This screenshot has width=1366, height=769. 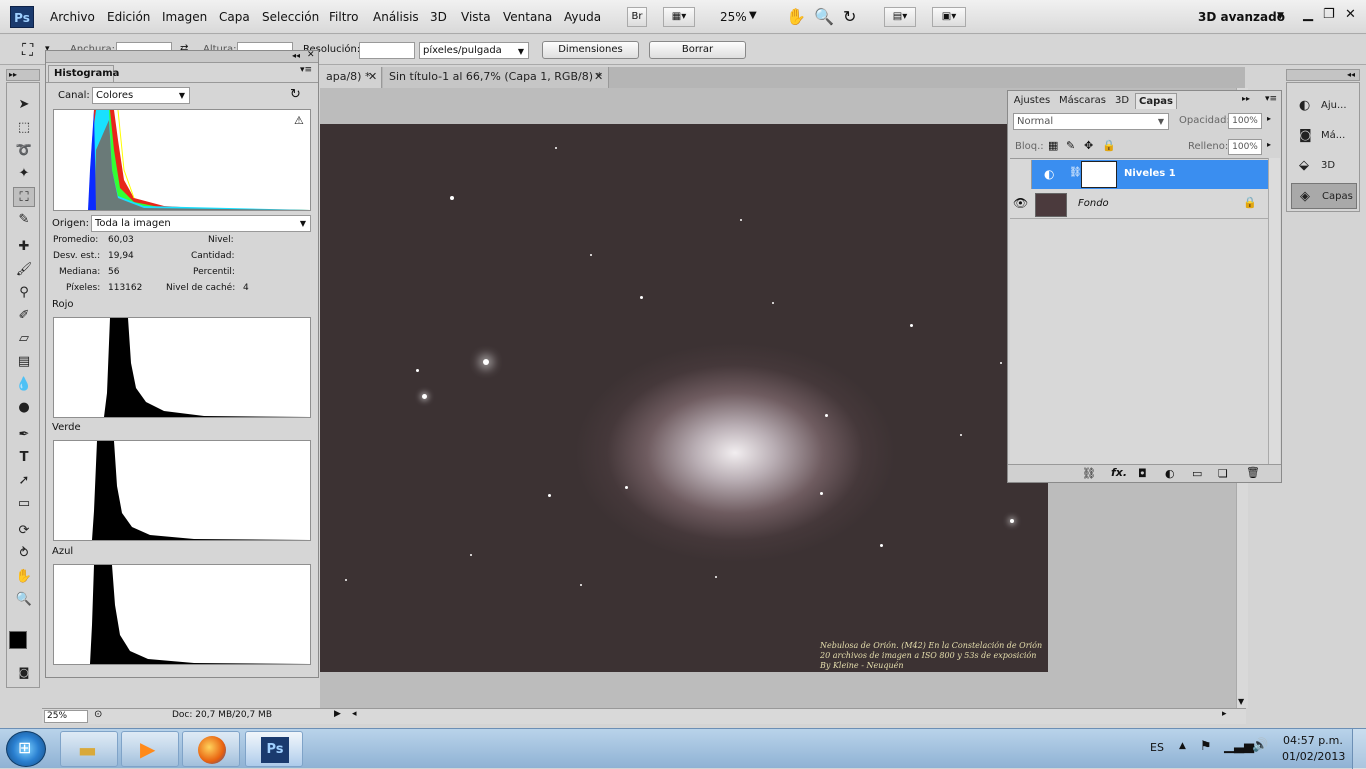 I want to click on new-group-icon: ▭, so click(x=1197, y=473).